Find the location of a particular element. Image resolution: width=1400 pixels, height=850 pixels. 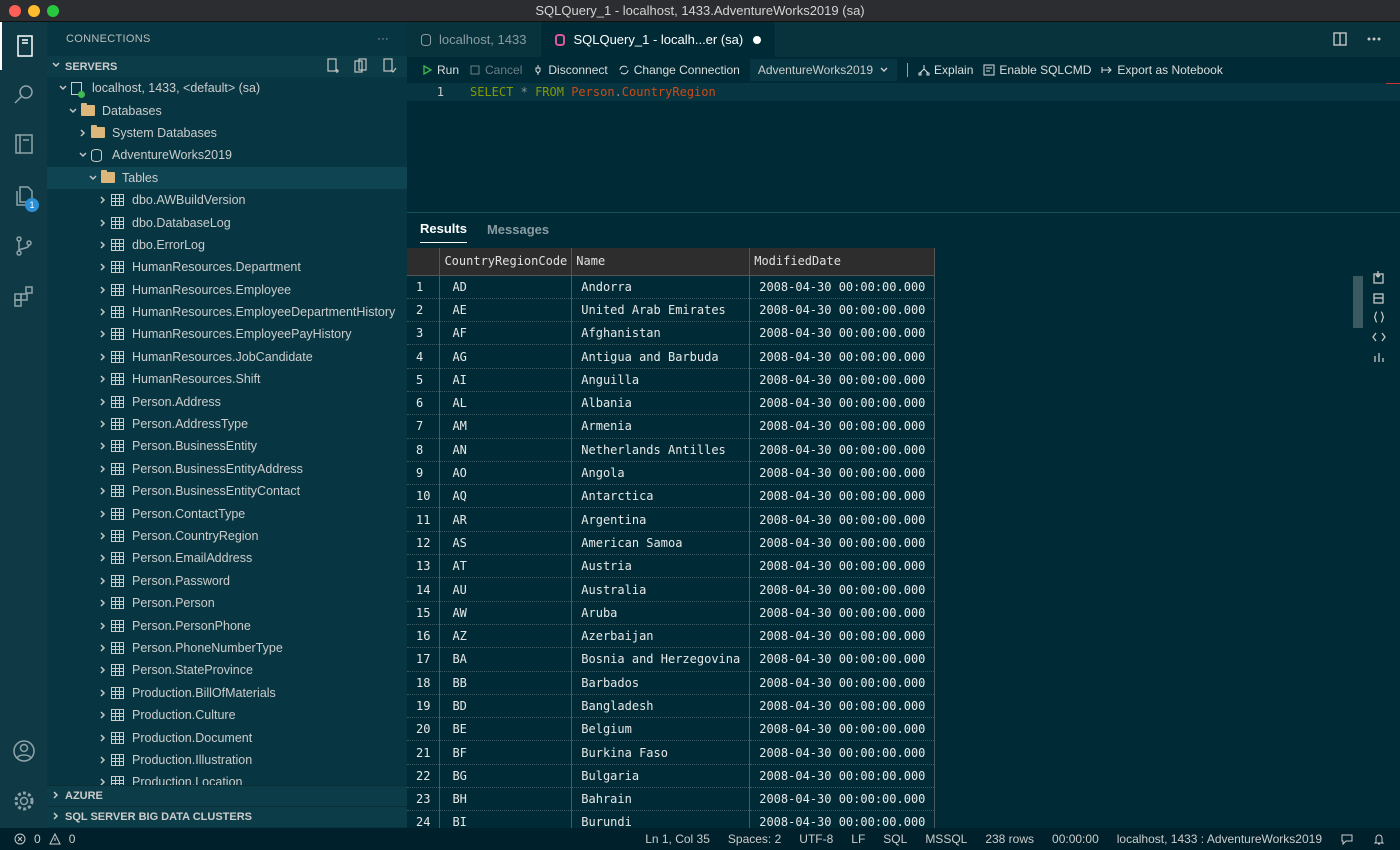

extensions-icon is located at coordinates (23, 296).